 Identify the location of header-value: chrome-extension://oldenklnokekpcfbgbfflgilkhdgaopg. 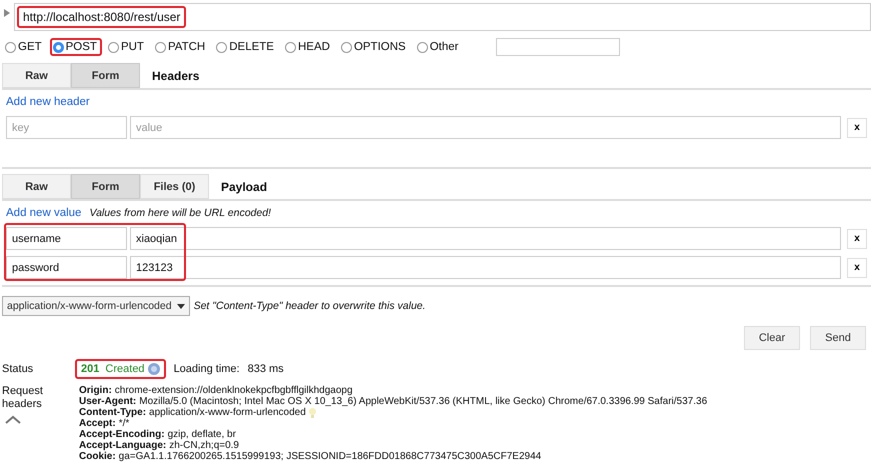
(233, 390).